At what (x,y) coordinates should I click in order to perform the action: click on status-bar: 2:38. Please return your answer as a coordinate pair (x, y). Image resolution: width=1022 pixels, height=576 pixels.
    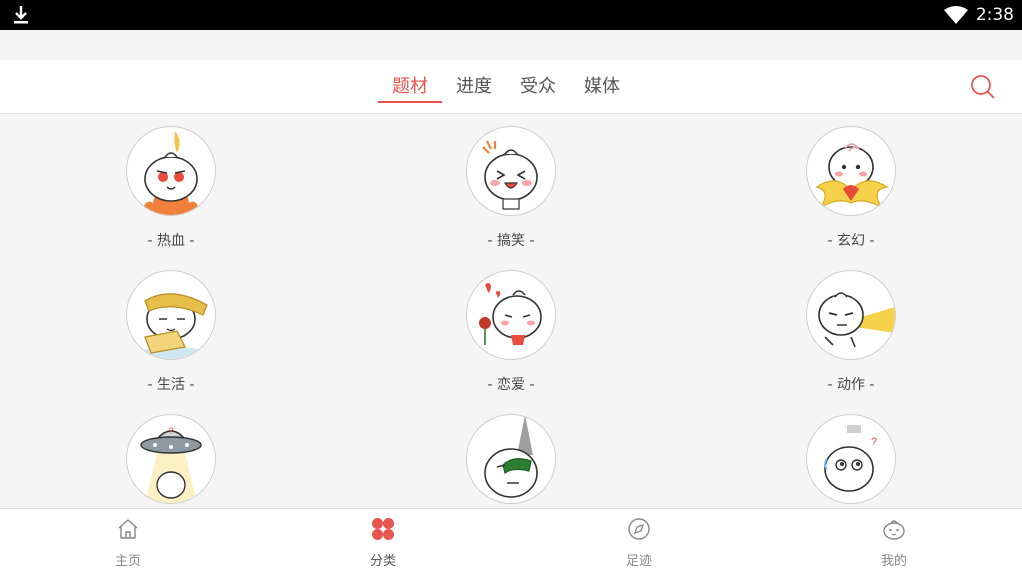
    Looking at the image, I should click on (511, 15).